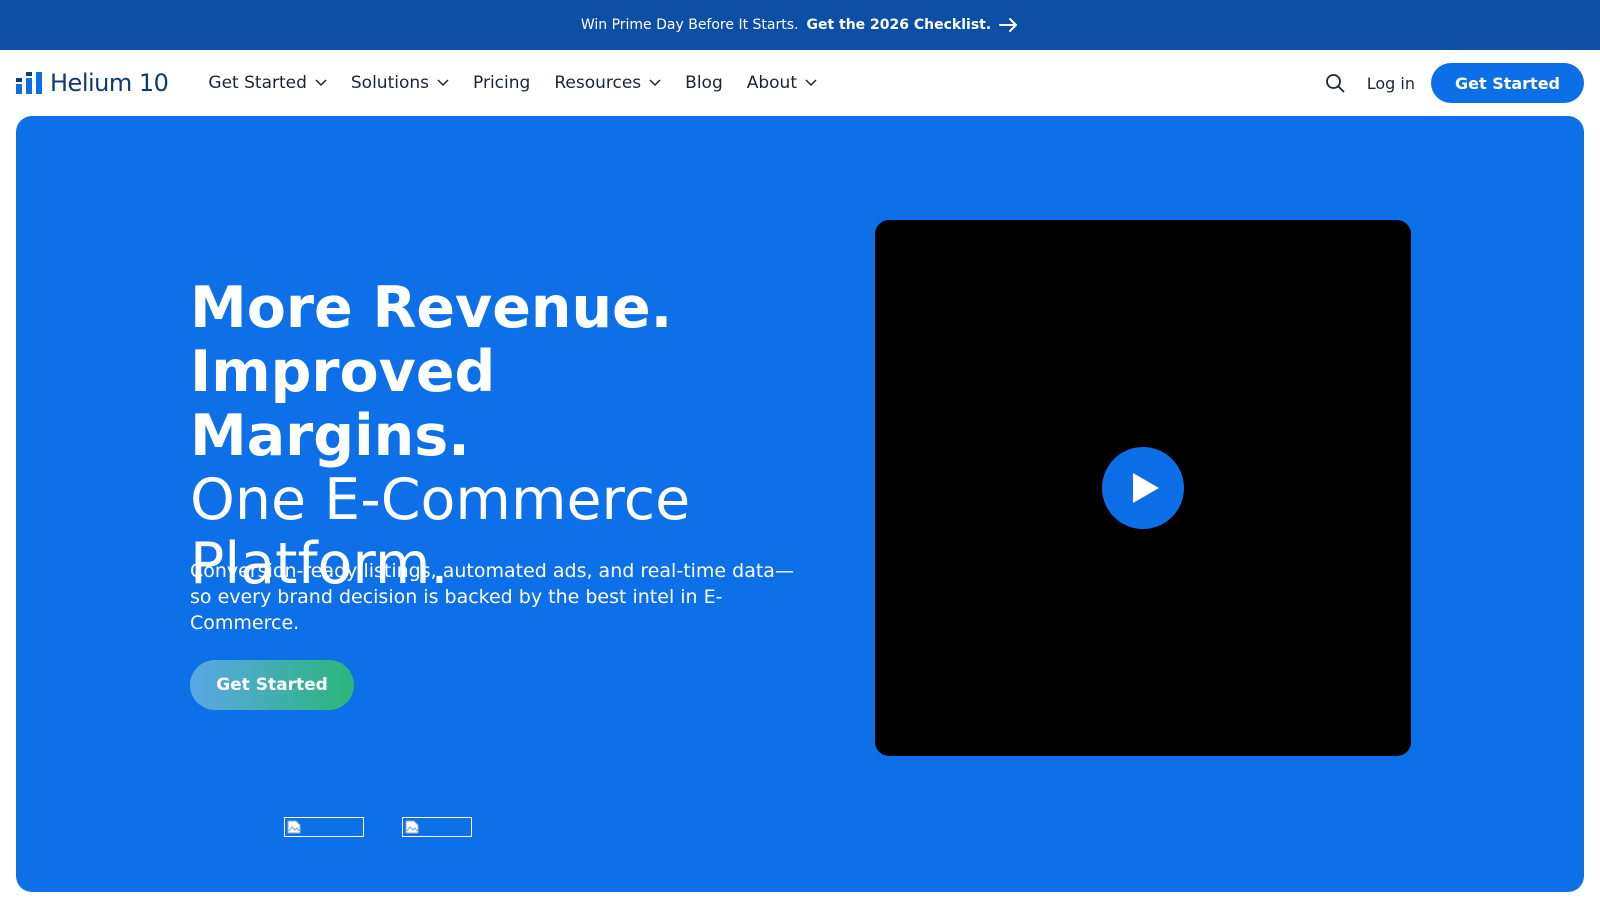  I want to click on logo-text: Helium 10, so click(109, 83).